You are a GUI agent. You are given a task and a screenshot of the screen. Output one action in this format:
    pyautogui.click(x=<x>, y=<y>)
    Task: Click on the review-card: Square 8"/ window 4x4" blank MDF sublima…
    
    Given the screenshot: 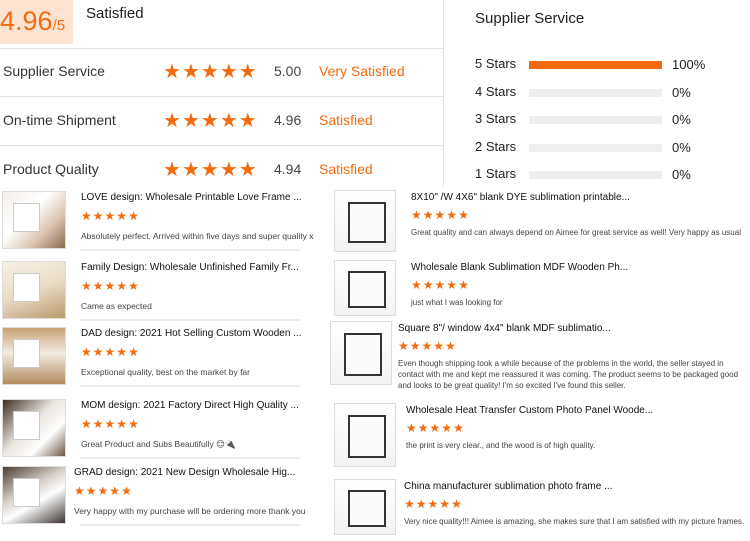 What is the action you would take?
    pyautogui.click(x=540, y=358)
    